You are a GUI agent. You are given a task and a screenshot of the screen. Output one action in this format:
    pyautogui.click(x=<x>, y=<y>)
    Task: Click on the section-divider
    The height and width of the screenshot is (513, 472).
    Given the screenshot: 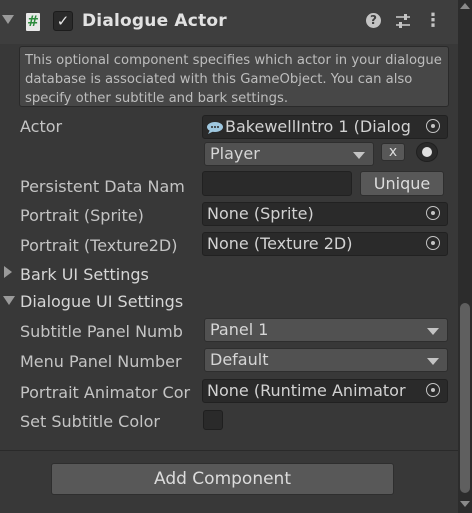 What is the action you would take?
    pyautogui.click(x=229, y=450)
    